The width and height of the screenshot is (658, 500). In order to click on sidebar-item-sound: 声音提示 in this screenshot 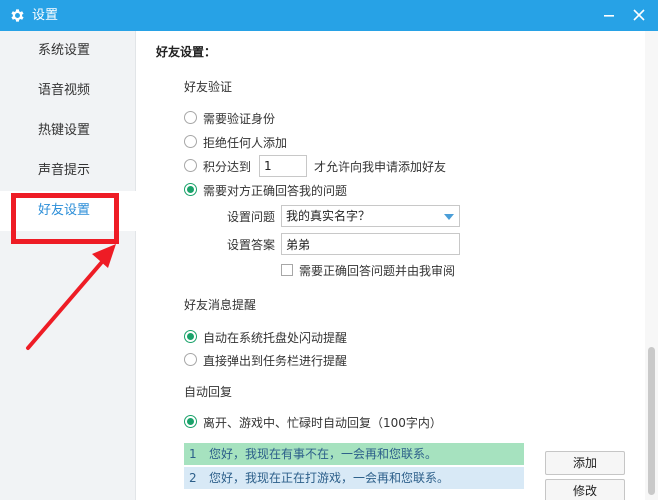, I will do `click(68, 171)`.